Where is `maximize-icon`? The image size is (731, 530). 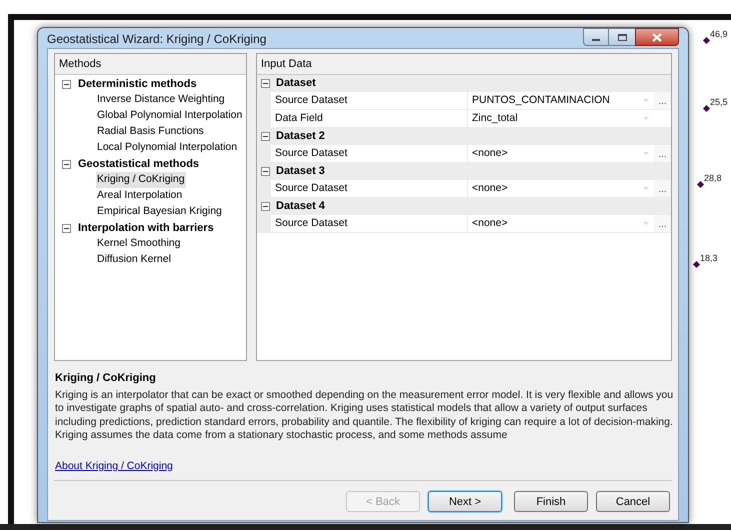 maximize-icon is located at coordinates (622, 37).